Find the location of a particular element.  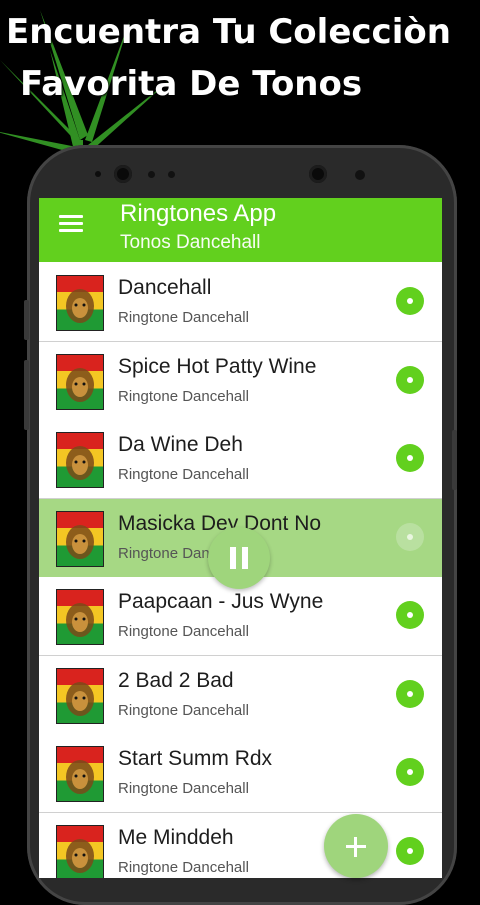

pause-icon is located at coordinates (233, 558).